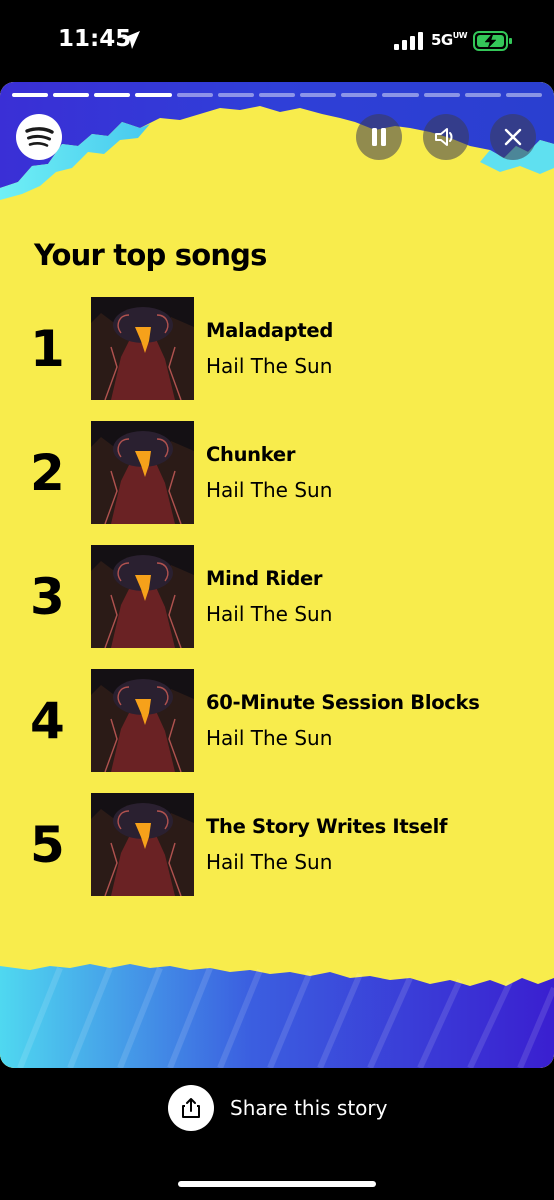  What do you see at coordinates (327, 826) in the screenshot?
I see `song-title: The Story Writes Itself` at bounding box center [327, 826].